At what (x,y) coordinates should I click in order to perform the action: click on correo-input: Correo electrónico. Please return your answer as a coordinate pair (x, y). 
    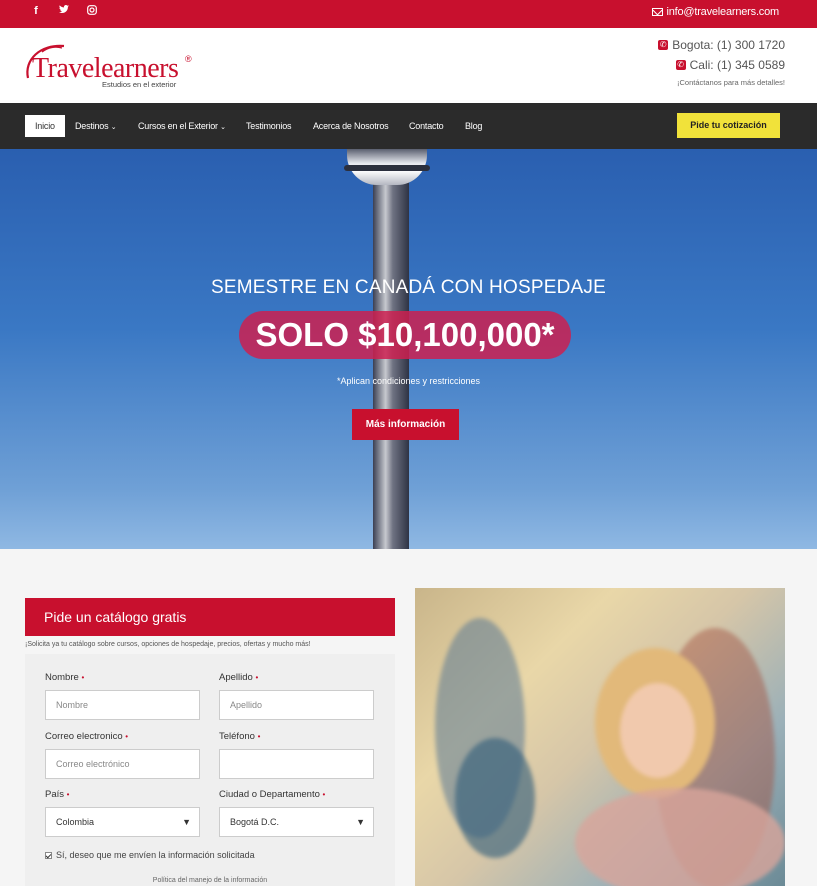
    Looking at the image, I should click on (122, 764).